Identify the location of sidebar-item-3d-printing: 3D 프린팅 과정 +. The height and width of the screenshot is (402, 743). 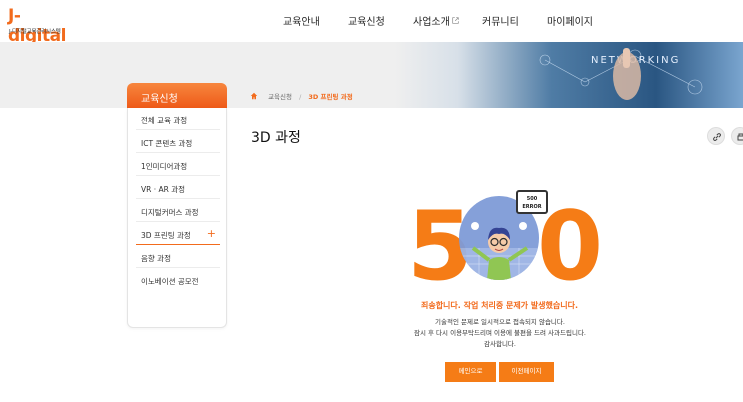
(178, 234).